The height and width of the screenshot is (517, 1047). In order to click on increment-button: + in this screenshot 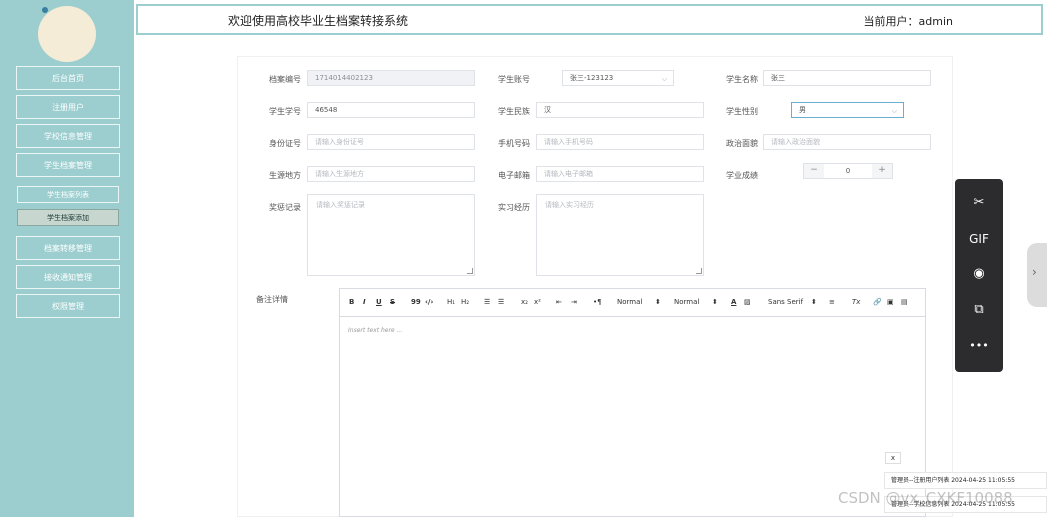, I will do `click(882, 171)`.